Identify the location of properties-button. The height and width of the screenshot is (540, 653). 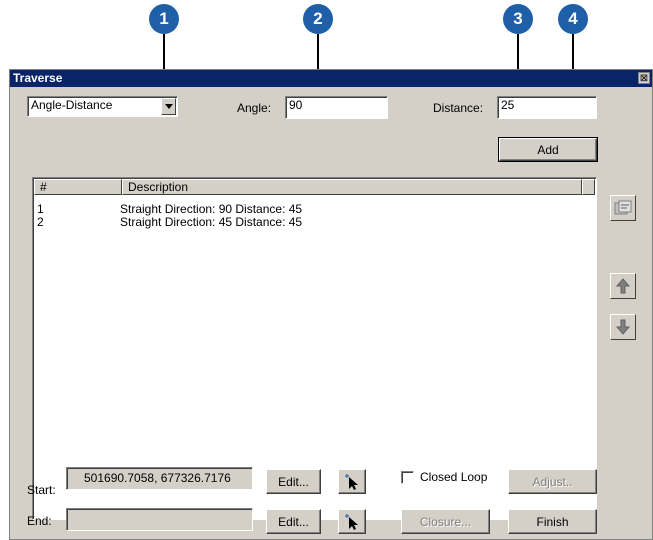
(623, 208).